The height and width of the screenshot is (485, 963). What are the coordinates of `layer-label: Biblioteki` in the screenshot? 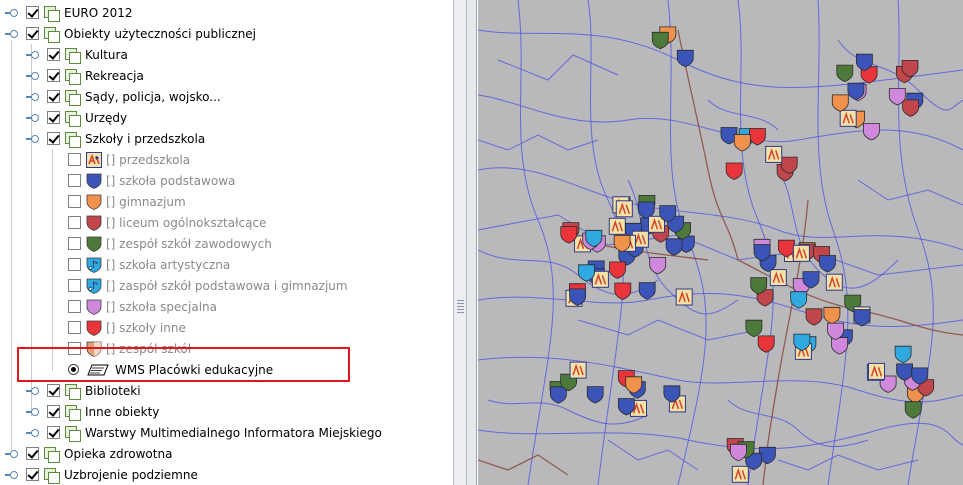 It's located at (113, 390).